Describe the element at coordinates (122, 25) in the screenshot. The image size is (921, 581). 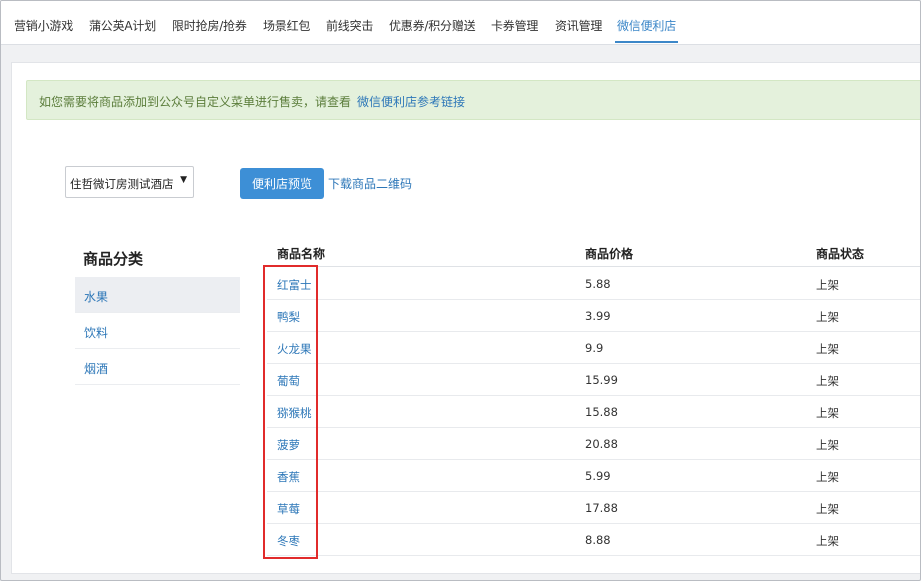
I see `tab-dandelion-plan: 蒲公英A计划` at that location.